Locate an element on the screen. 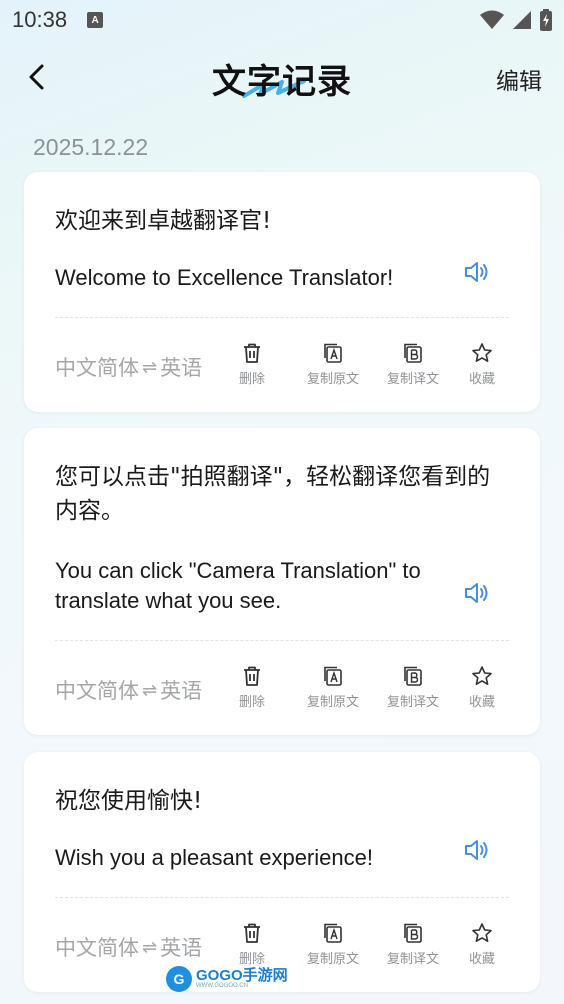 The height and width of the screenshot is (1004, 564). watermark: G GOGO手游网 WWW.GOGOO.CN is located at coordinates (227, 979).